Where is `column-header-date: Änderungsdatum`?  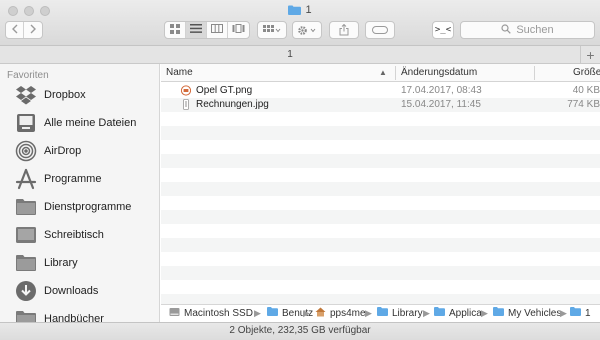 column-header-date: Änderungsdatum is located at coordinates (439, 72).